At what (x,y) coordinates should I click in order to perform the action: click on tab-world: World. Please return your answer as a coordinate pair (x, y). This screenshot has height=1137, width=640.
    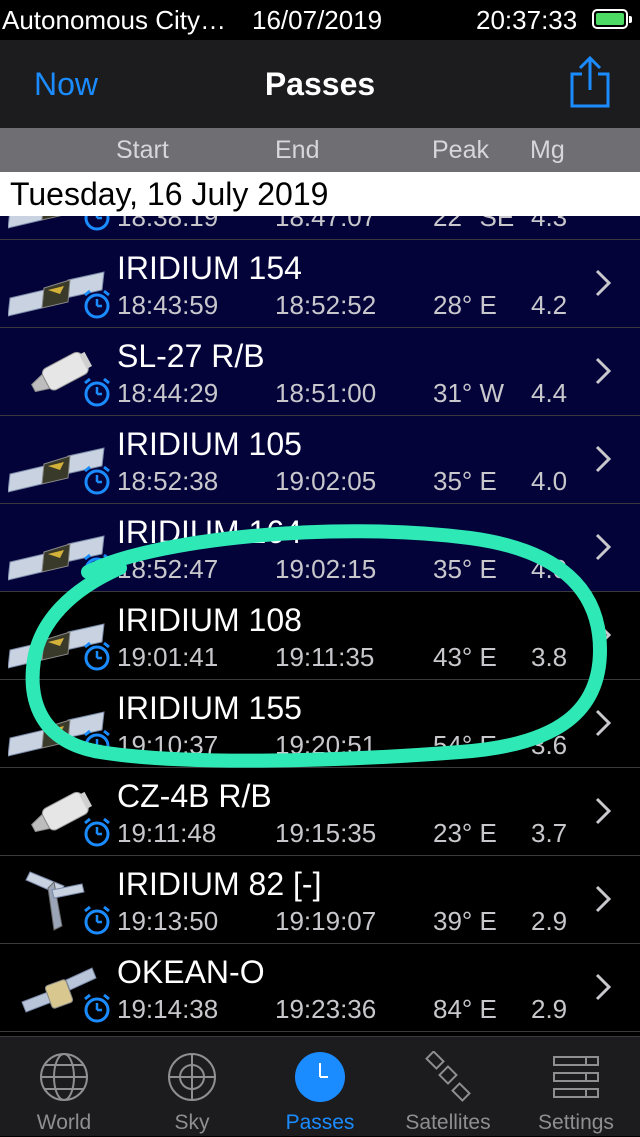
    Looking at the image, I should click on (64, 1087).